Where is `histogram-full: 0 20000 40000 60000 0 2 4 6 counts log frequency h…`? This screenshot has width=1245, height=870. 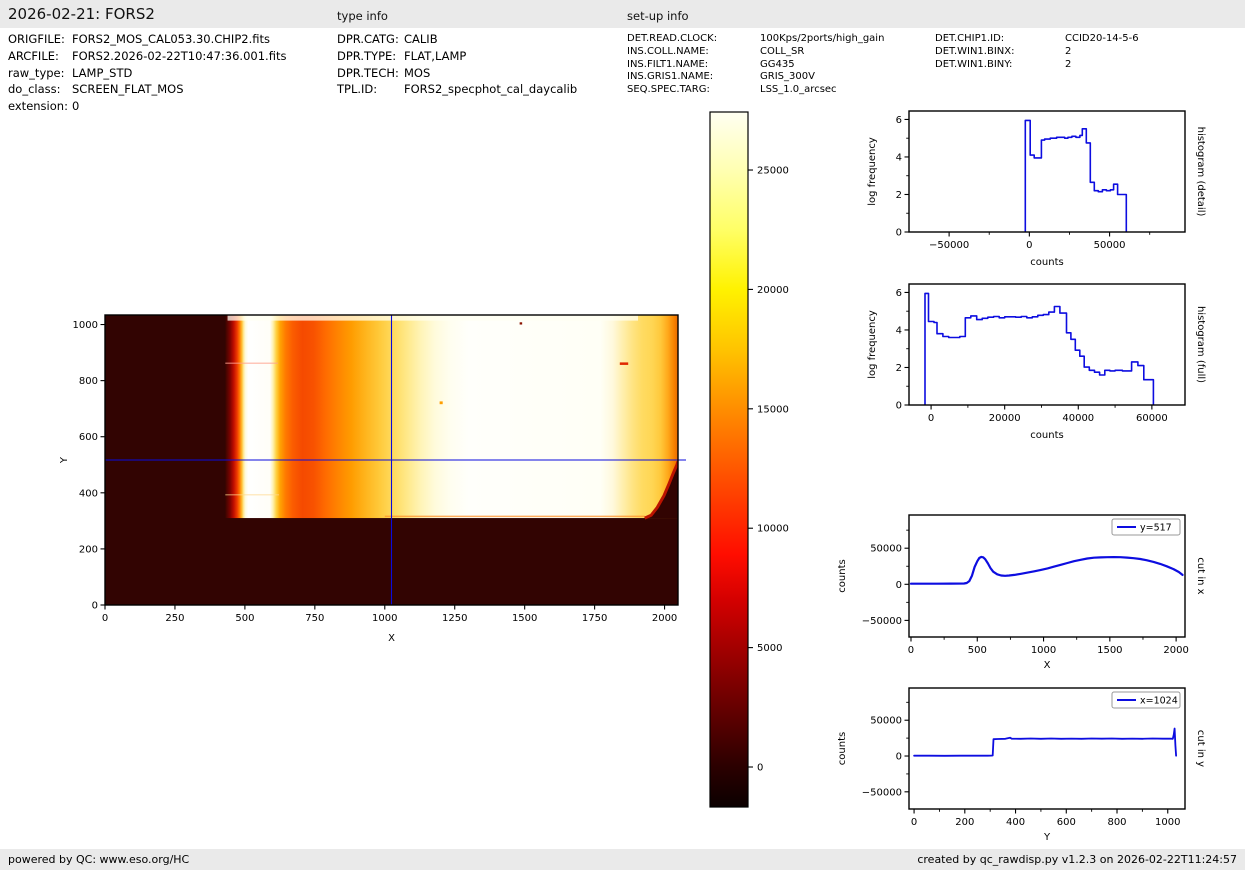 histogram-full: 0 20000 40000 60000 0 2 4 6 counts log frequency h… is located at coordinates (1036, 362).